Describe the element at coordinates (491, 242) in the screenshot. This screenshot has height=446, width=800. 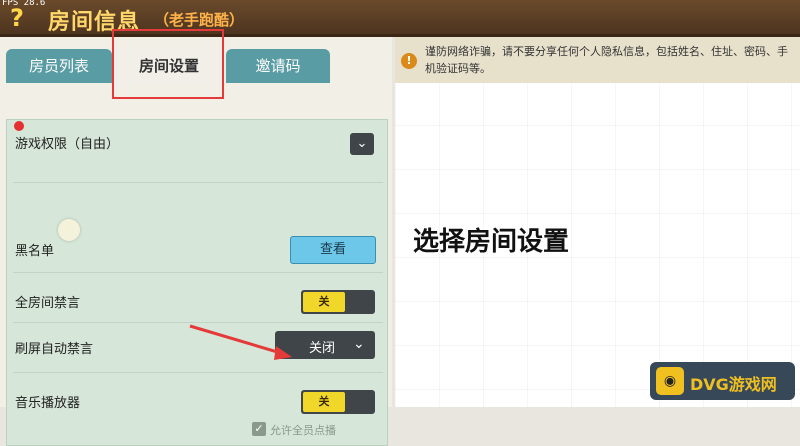
I see `caption-overlay: 选择房间设置` at that location.